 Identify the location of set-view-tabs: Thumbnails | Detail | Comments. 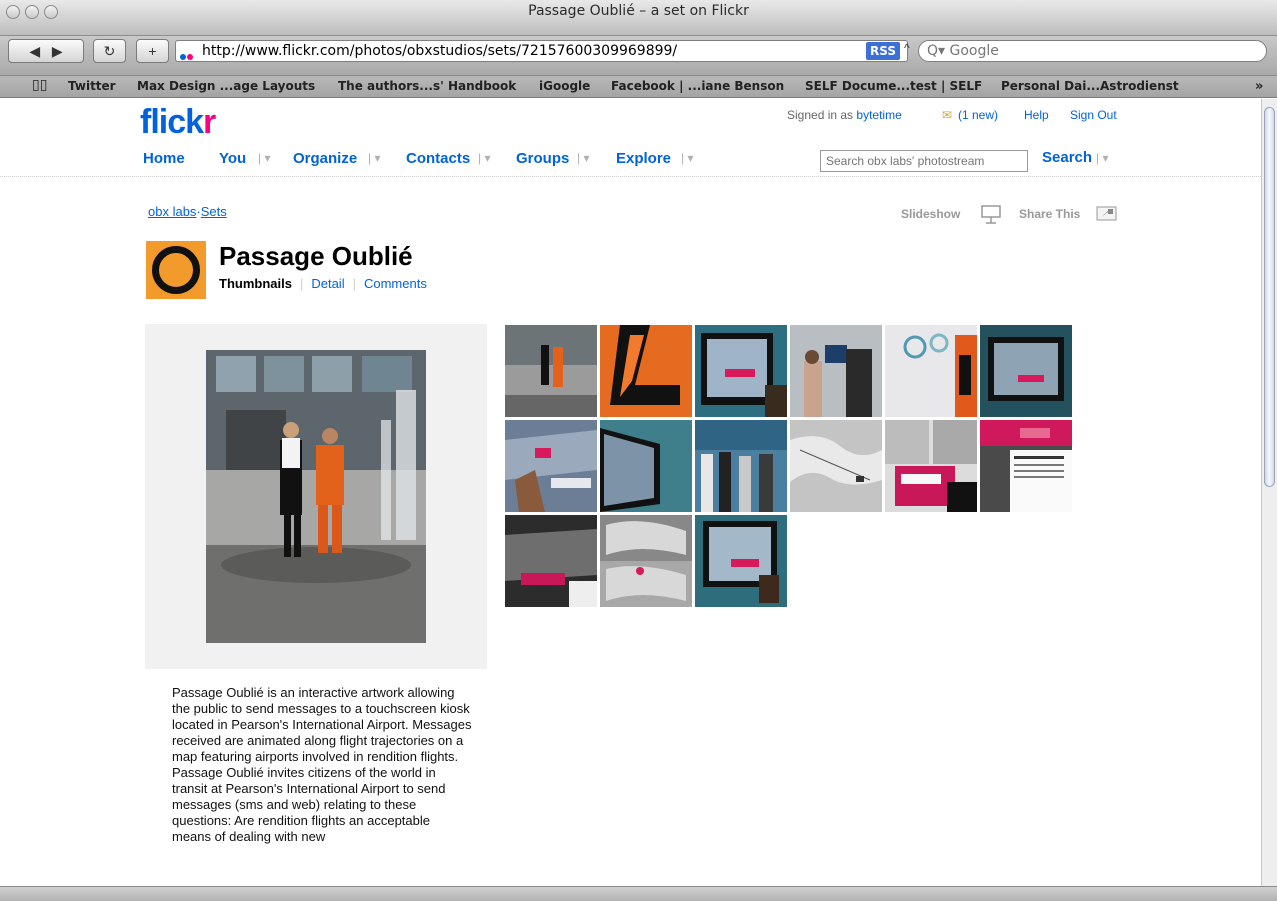
(323, 283).